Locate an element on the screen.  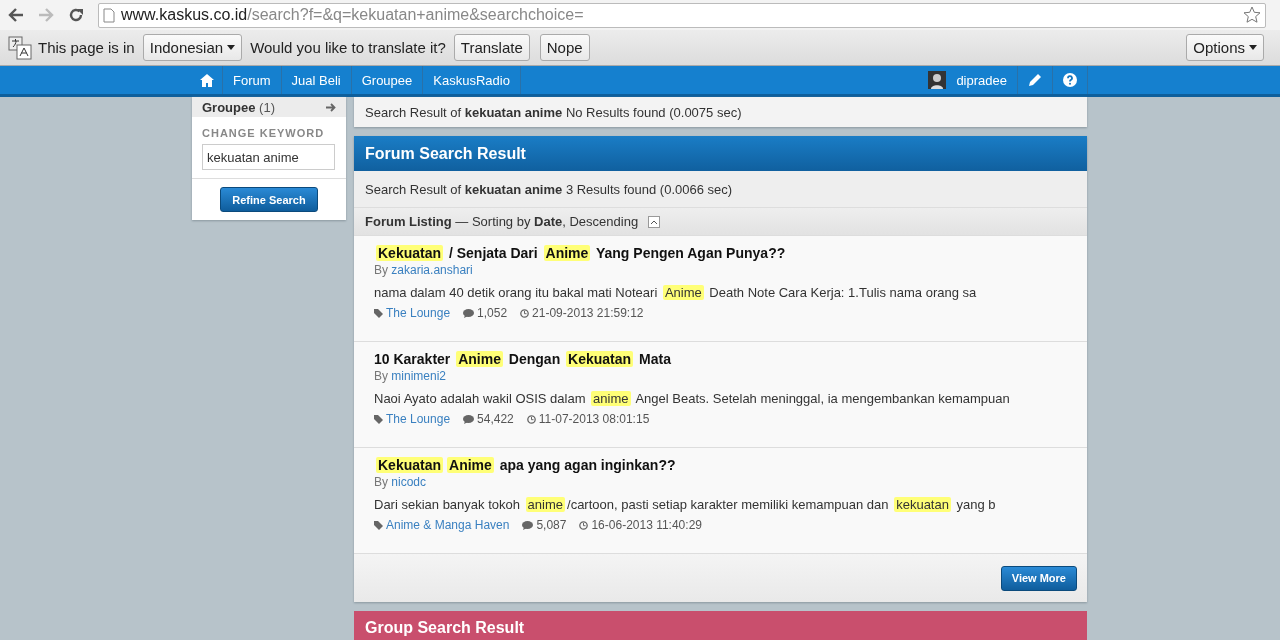
pencil-icon is located at coordinates (1035, 80).